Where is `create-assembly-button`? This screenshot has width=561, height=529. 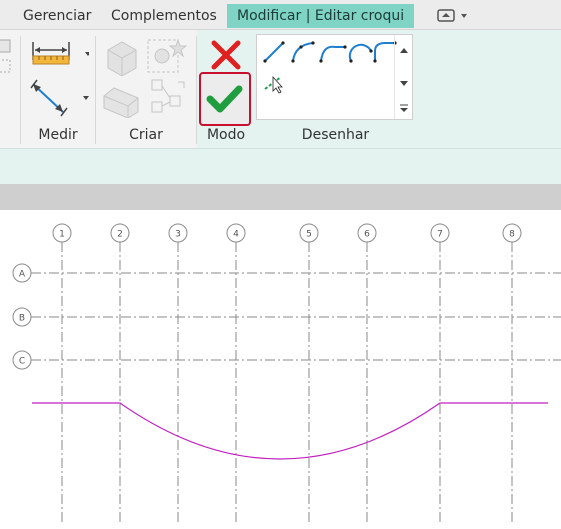
create-assembly-button is located at coordinates (168, 99).